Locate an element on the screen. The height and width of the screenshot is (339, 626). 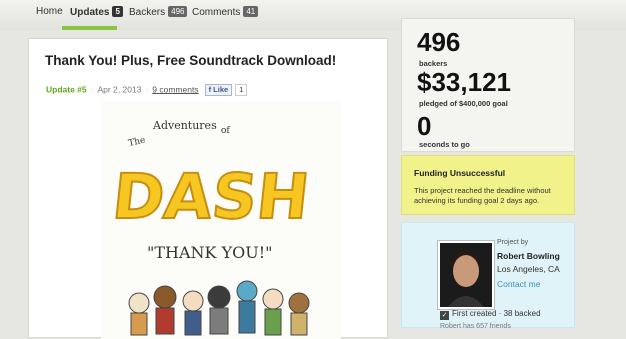
artwork-adventures: Adventures is located at coordinates (184, 125).